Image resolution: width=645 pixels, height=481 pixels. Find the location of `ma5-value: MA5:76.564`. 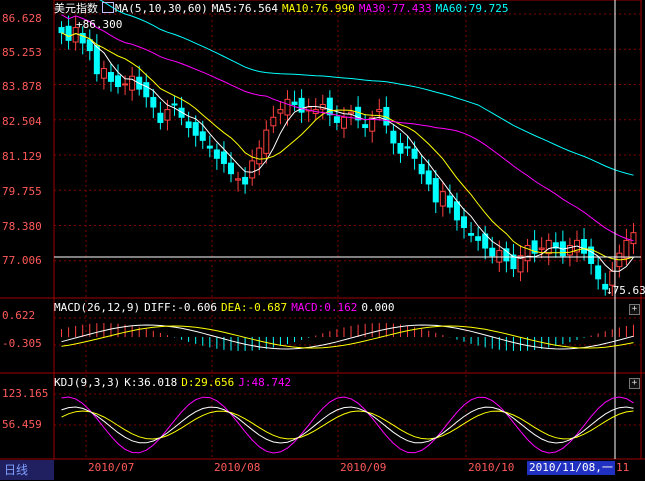

ma5-value: MA5:76.564 is located at coordinates (244, 8).